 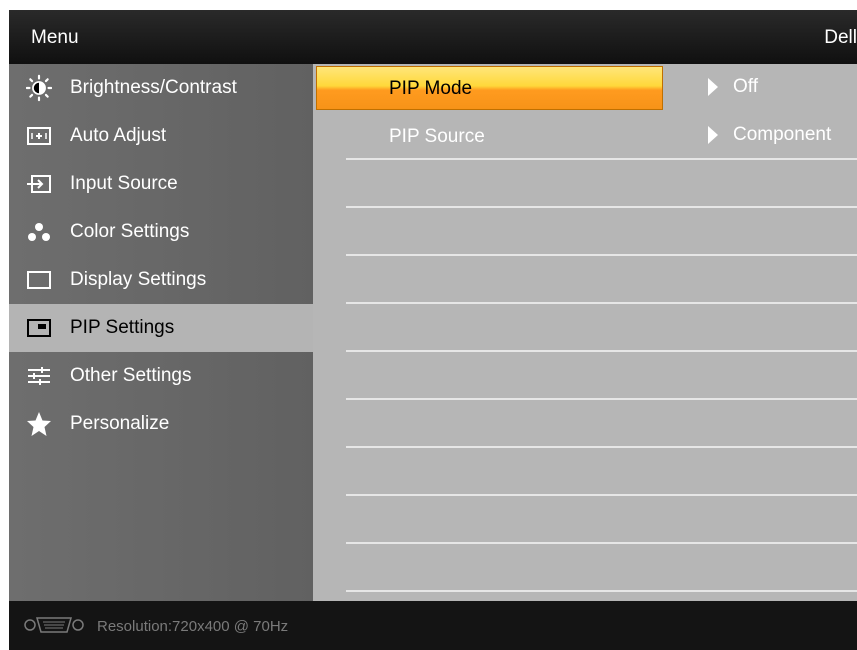 I want to click on sidebar-item-brightness-contrast: Brightness/Contrast, so click(x=161, y=88).